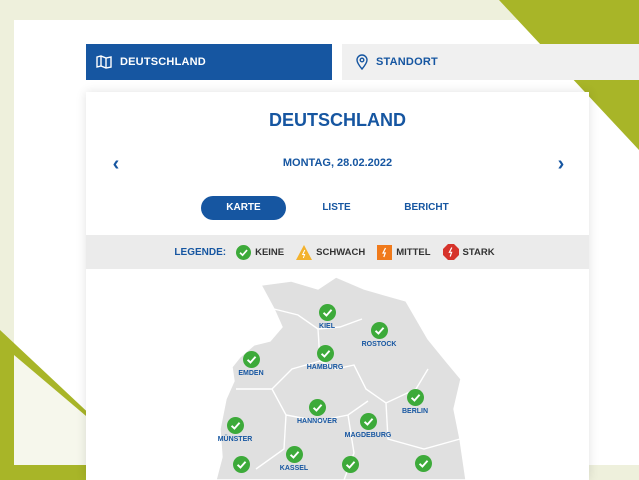 The width and height of the screenshot is (639, 480). I want to click on legend-item-stark: STARK, so click(468, 252).